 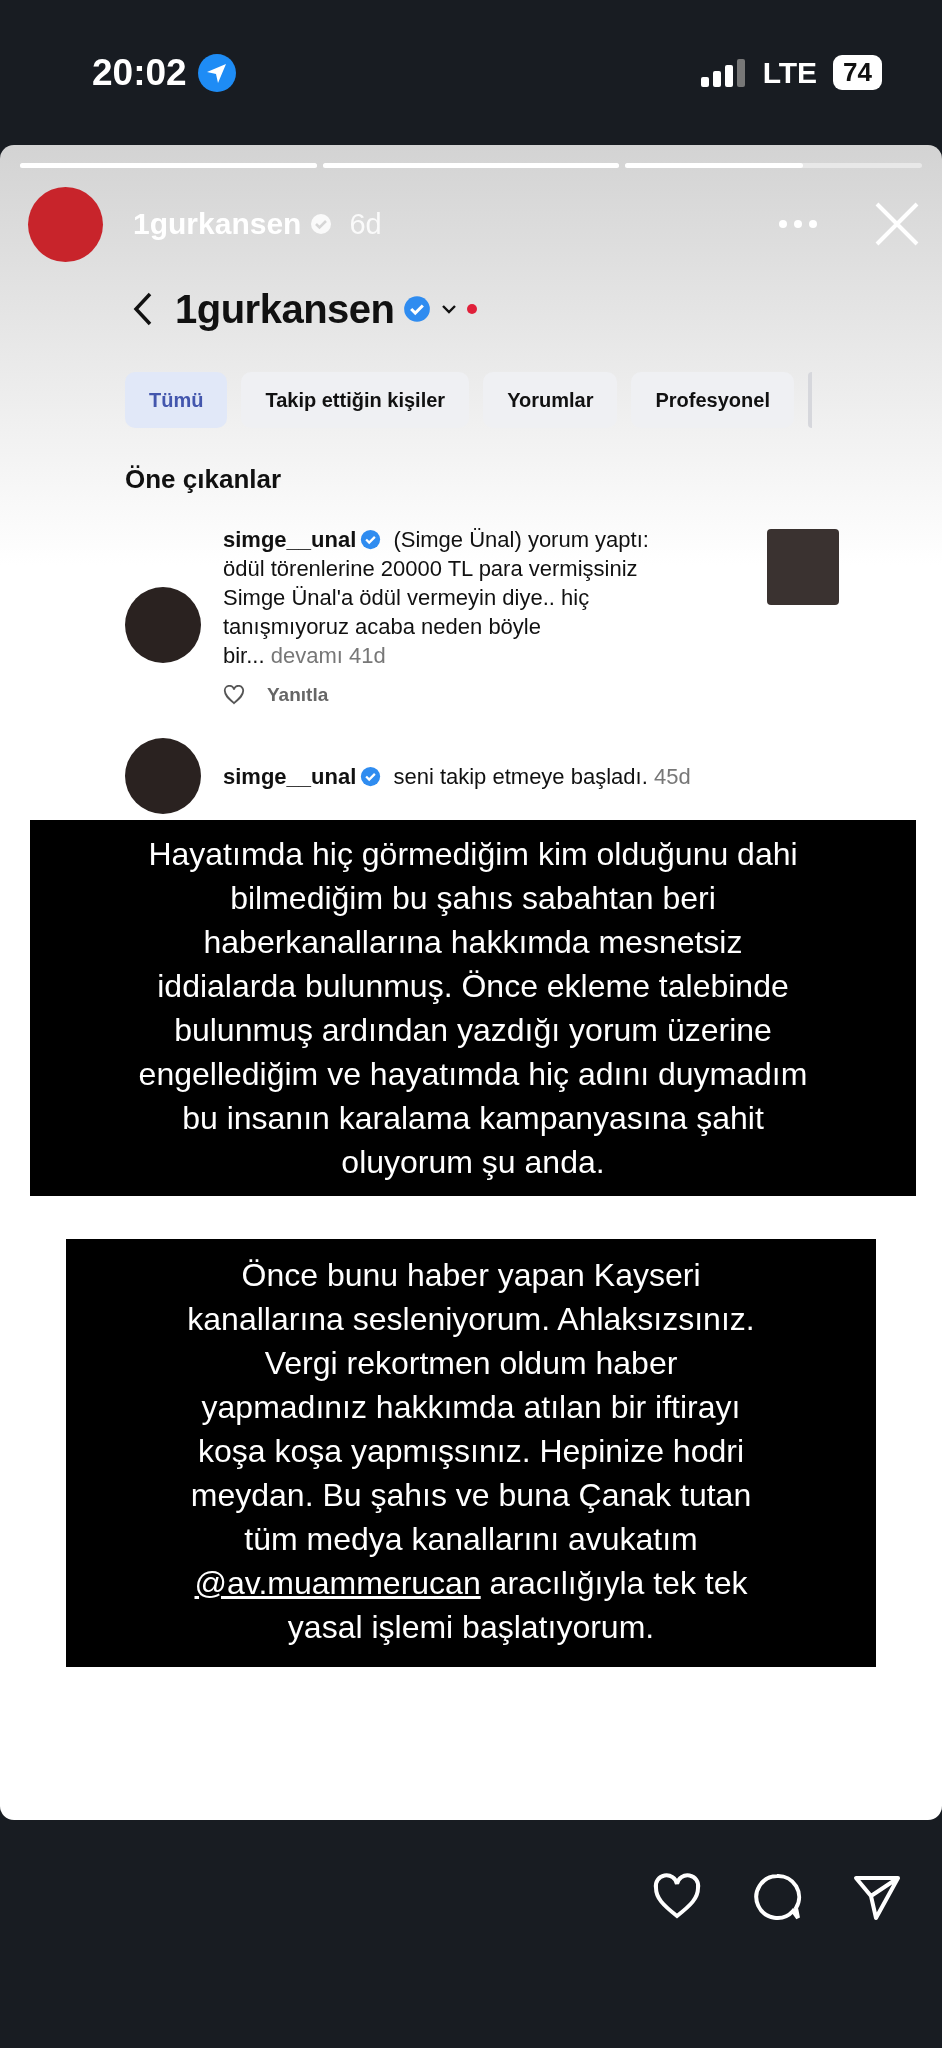 I want to click on network-label: LTE, so click(x=790, y=72).